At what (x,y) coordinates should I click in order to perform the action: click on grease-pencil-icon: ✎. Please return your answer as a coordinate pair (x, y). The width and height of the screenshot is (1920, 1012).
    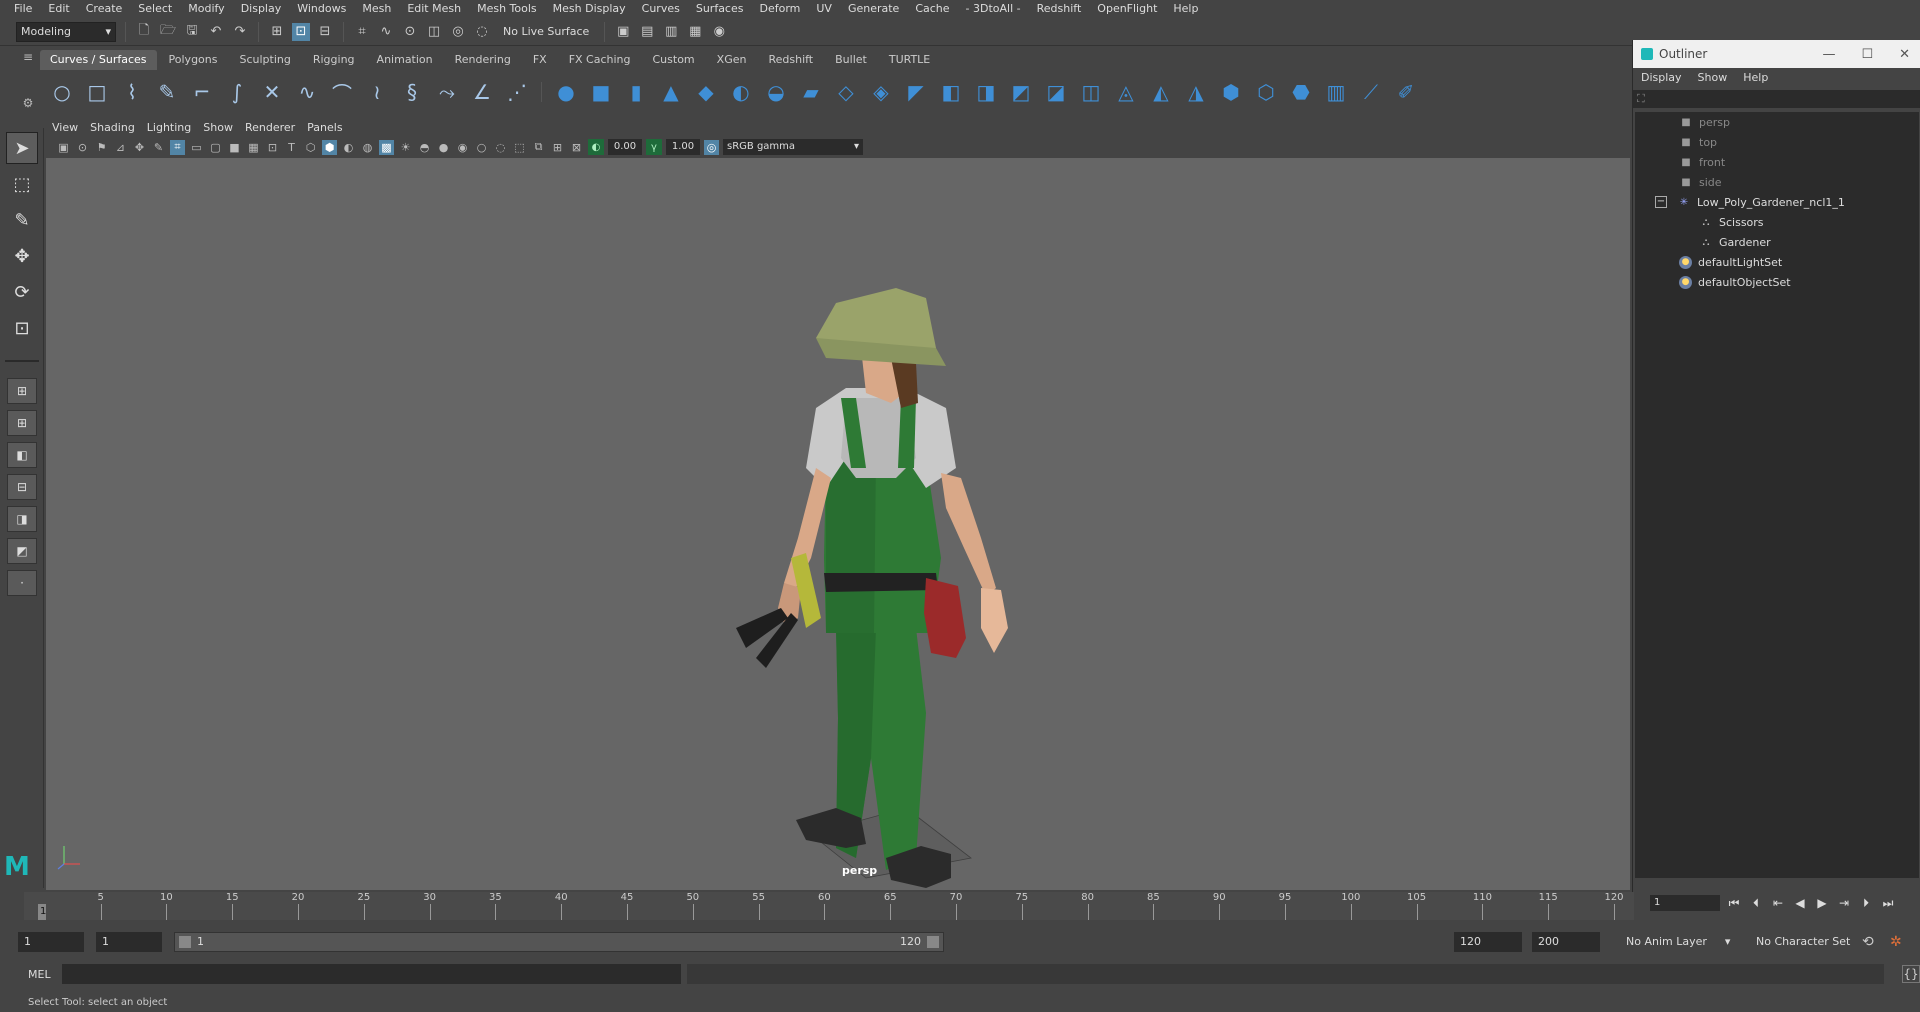
    Looking at the image, I should click on (158, 147).